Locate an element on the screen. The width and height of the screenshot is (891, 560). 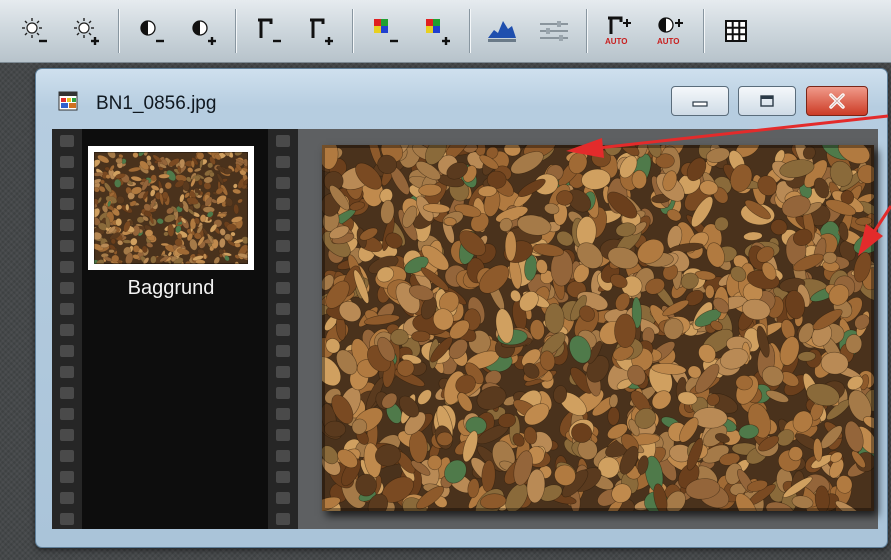
layer-thumbnail-image is located at coordinates (171, 208).